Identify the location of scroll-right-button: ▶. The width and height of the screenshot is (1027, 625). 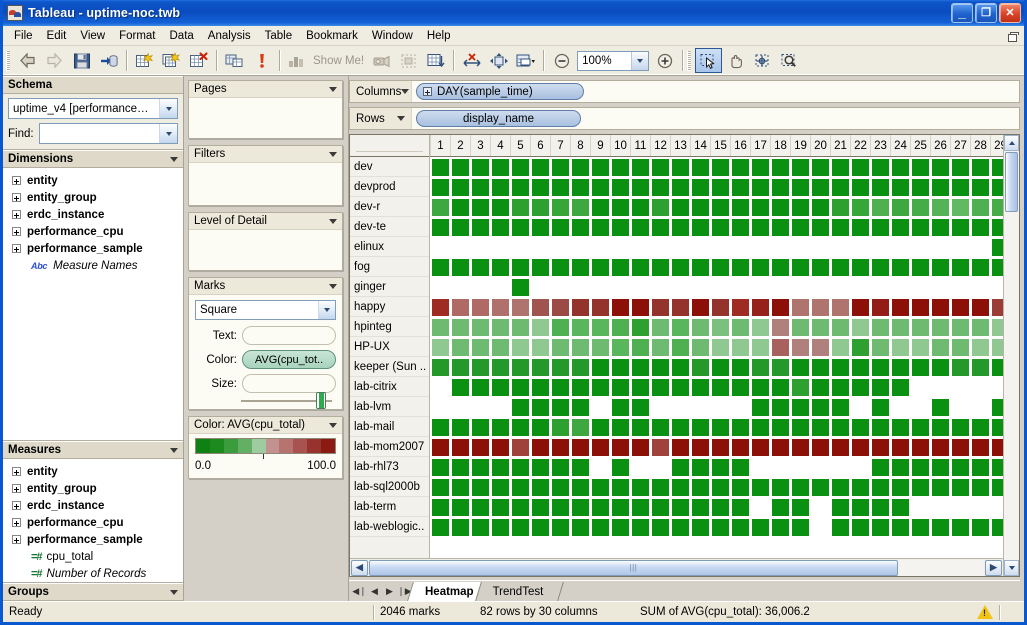
(993, 567).